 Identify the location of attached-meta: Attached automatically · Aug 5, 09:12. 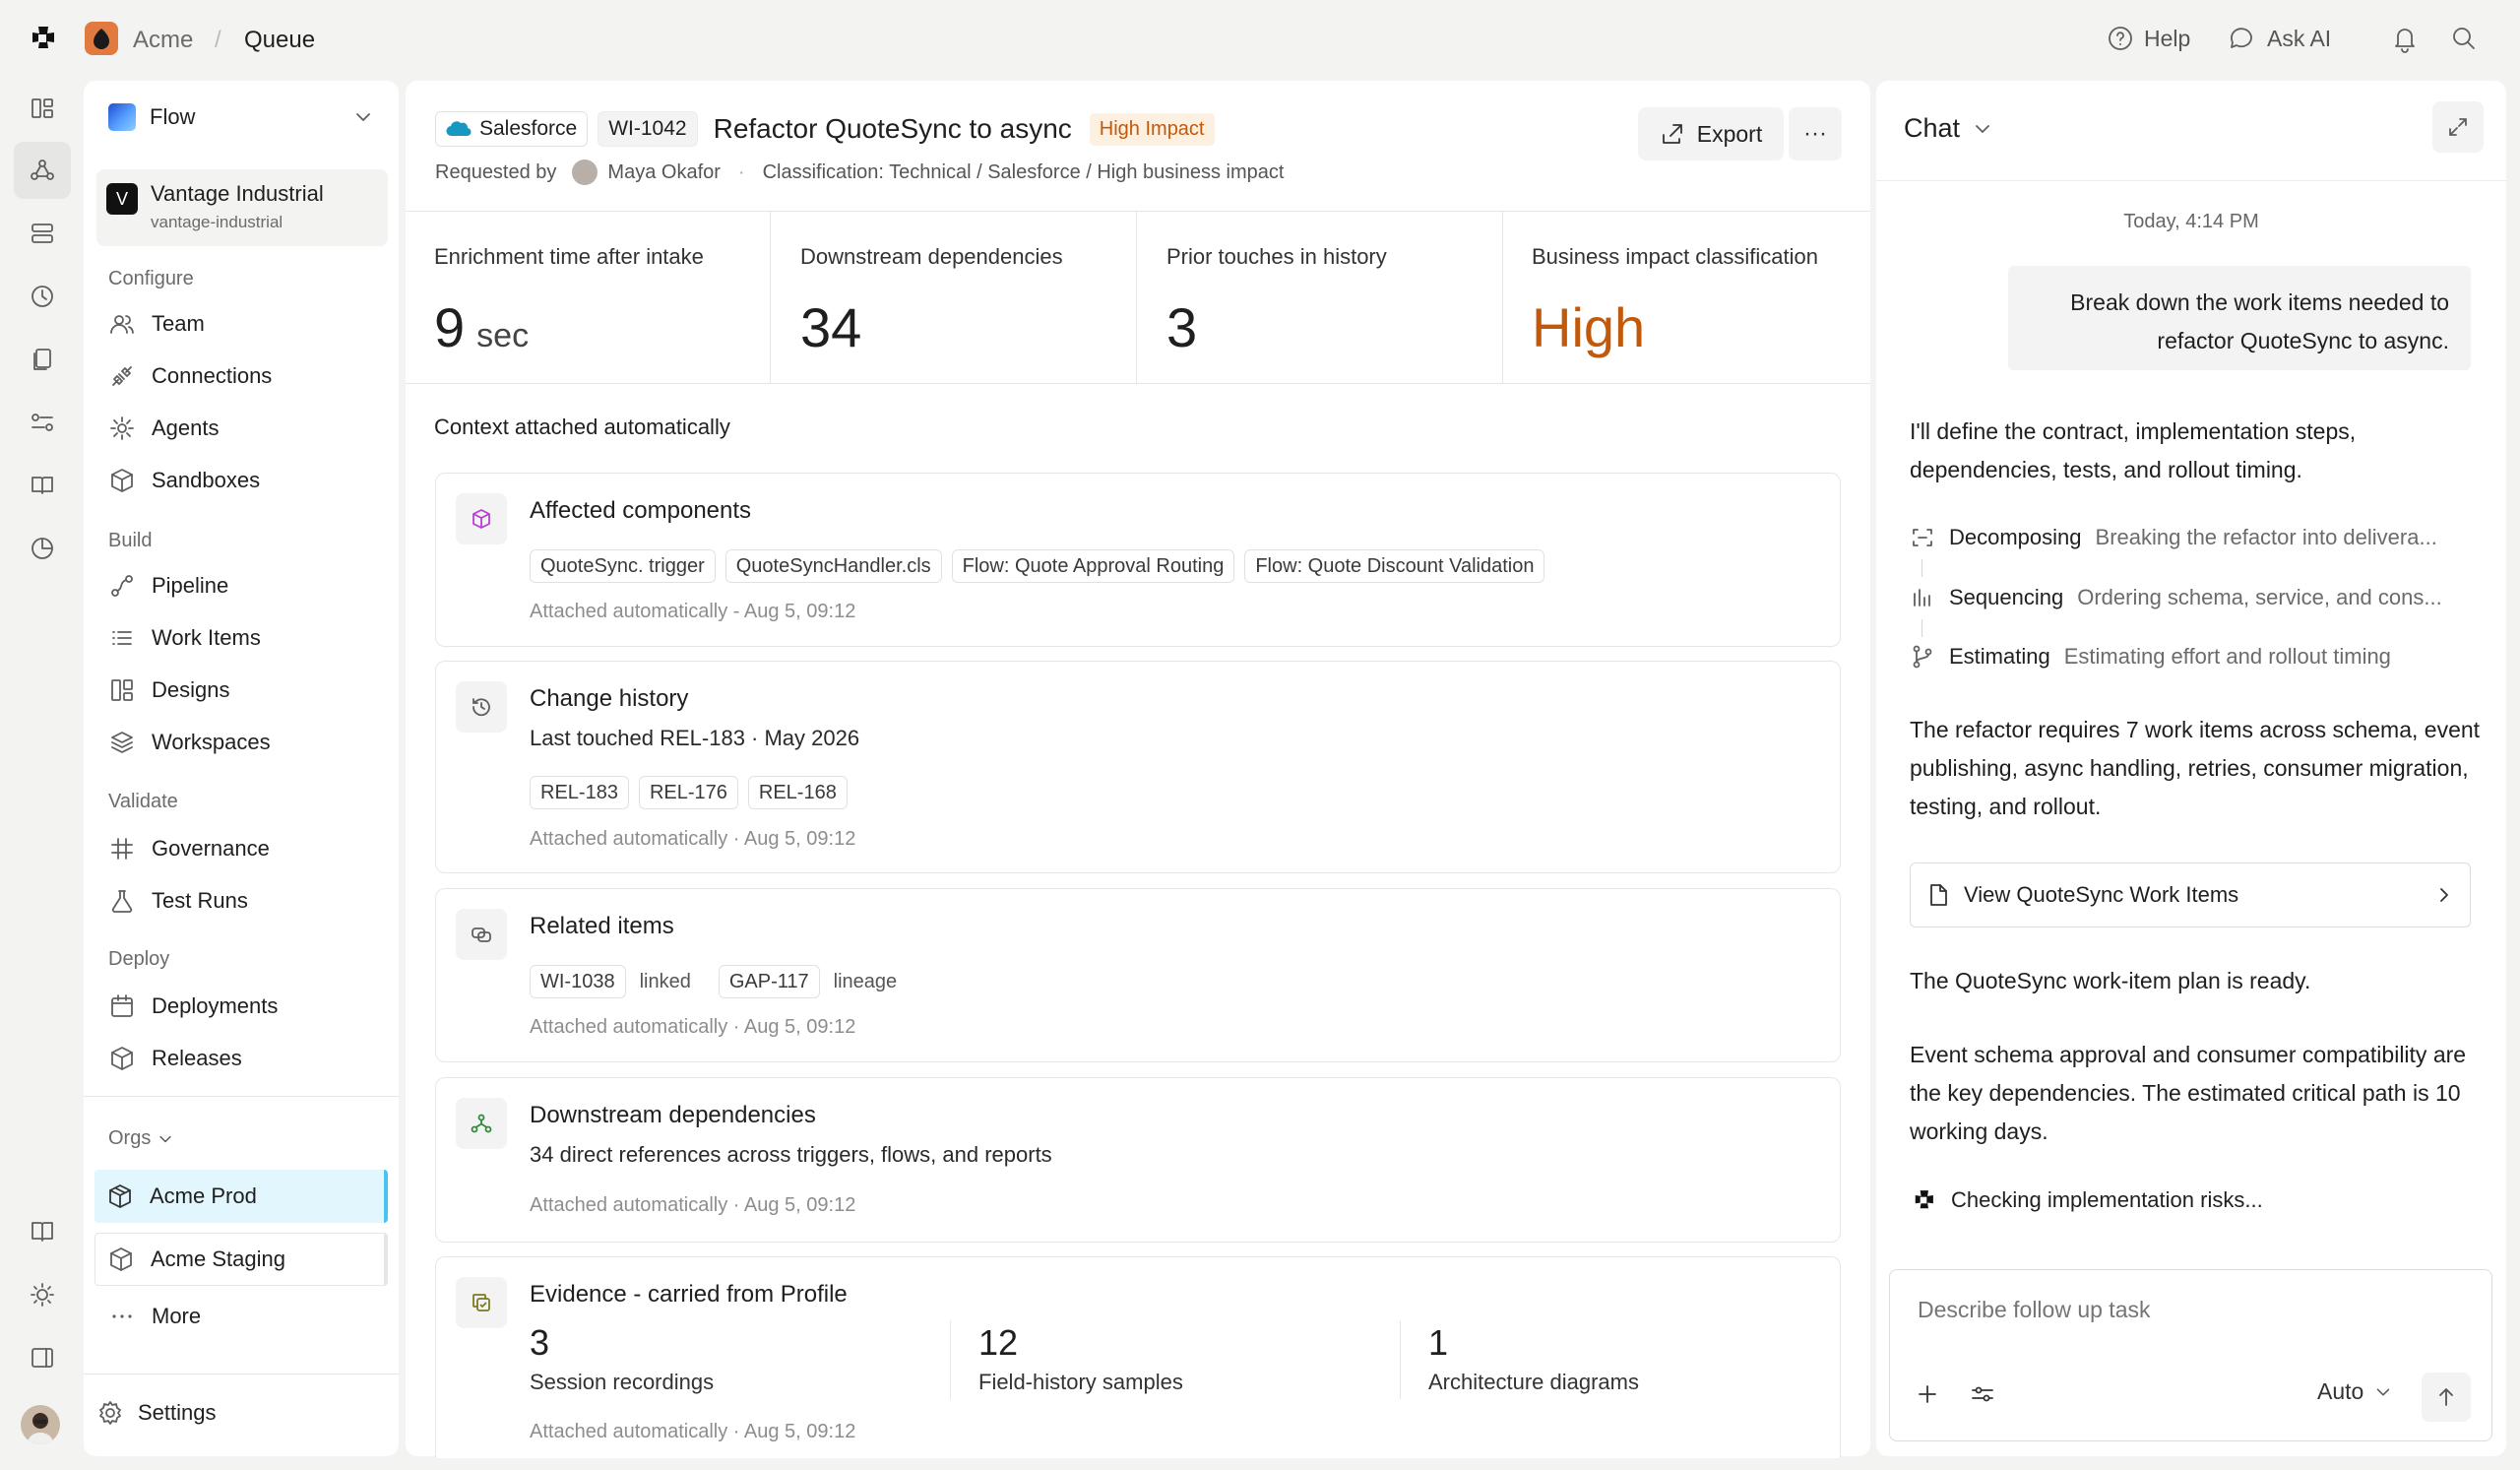
(693, 839).